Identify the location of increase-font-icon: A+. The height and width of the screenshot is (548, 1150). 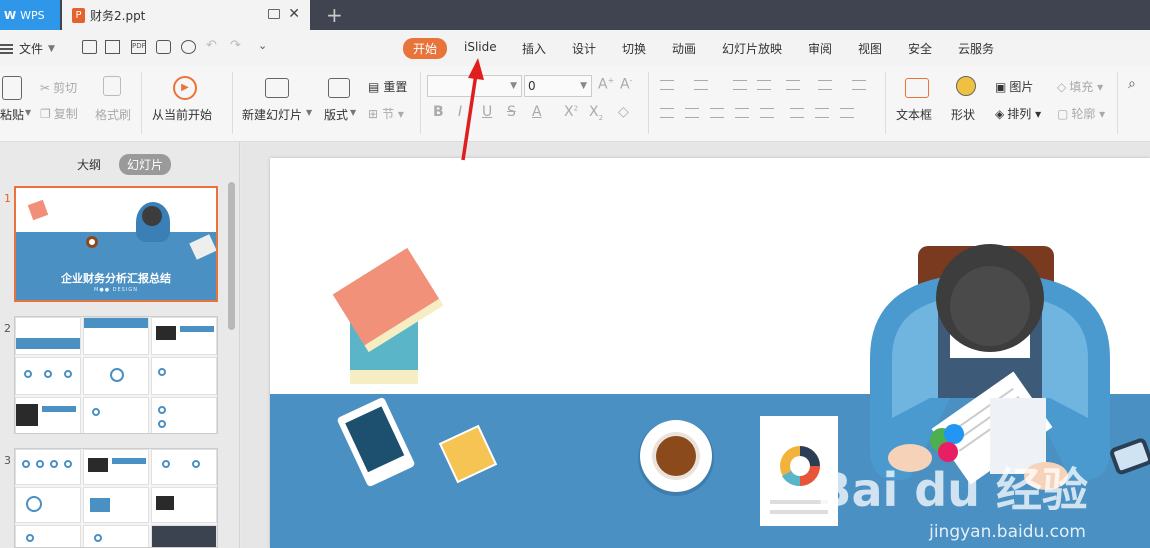
(606, 84).